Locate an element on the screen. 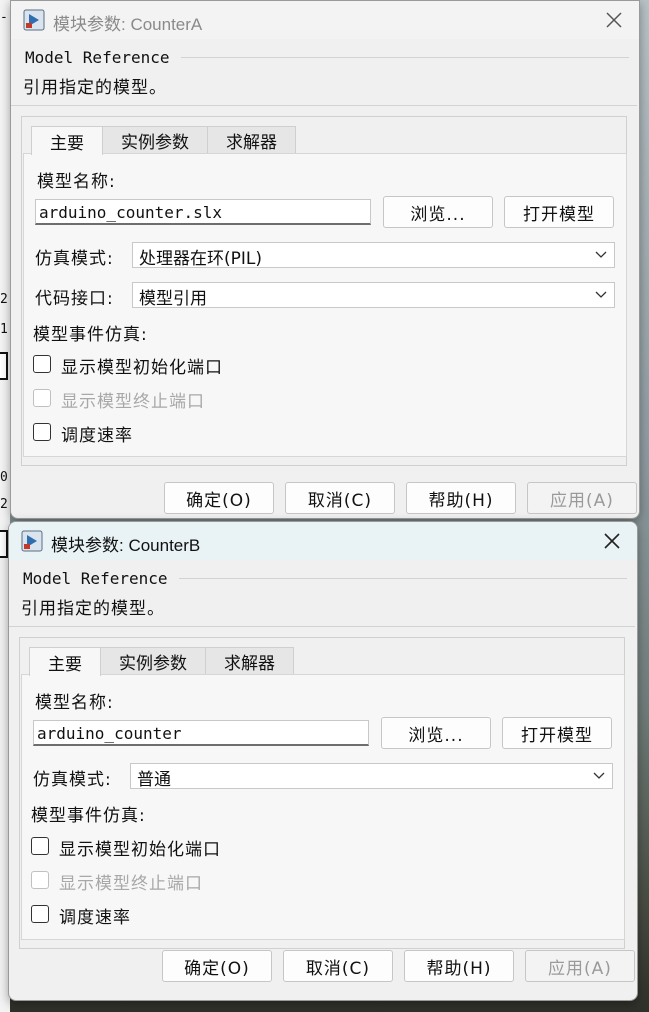  window-title: 模块参数: CounterB is located at coordinates (126, 545).